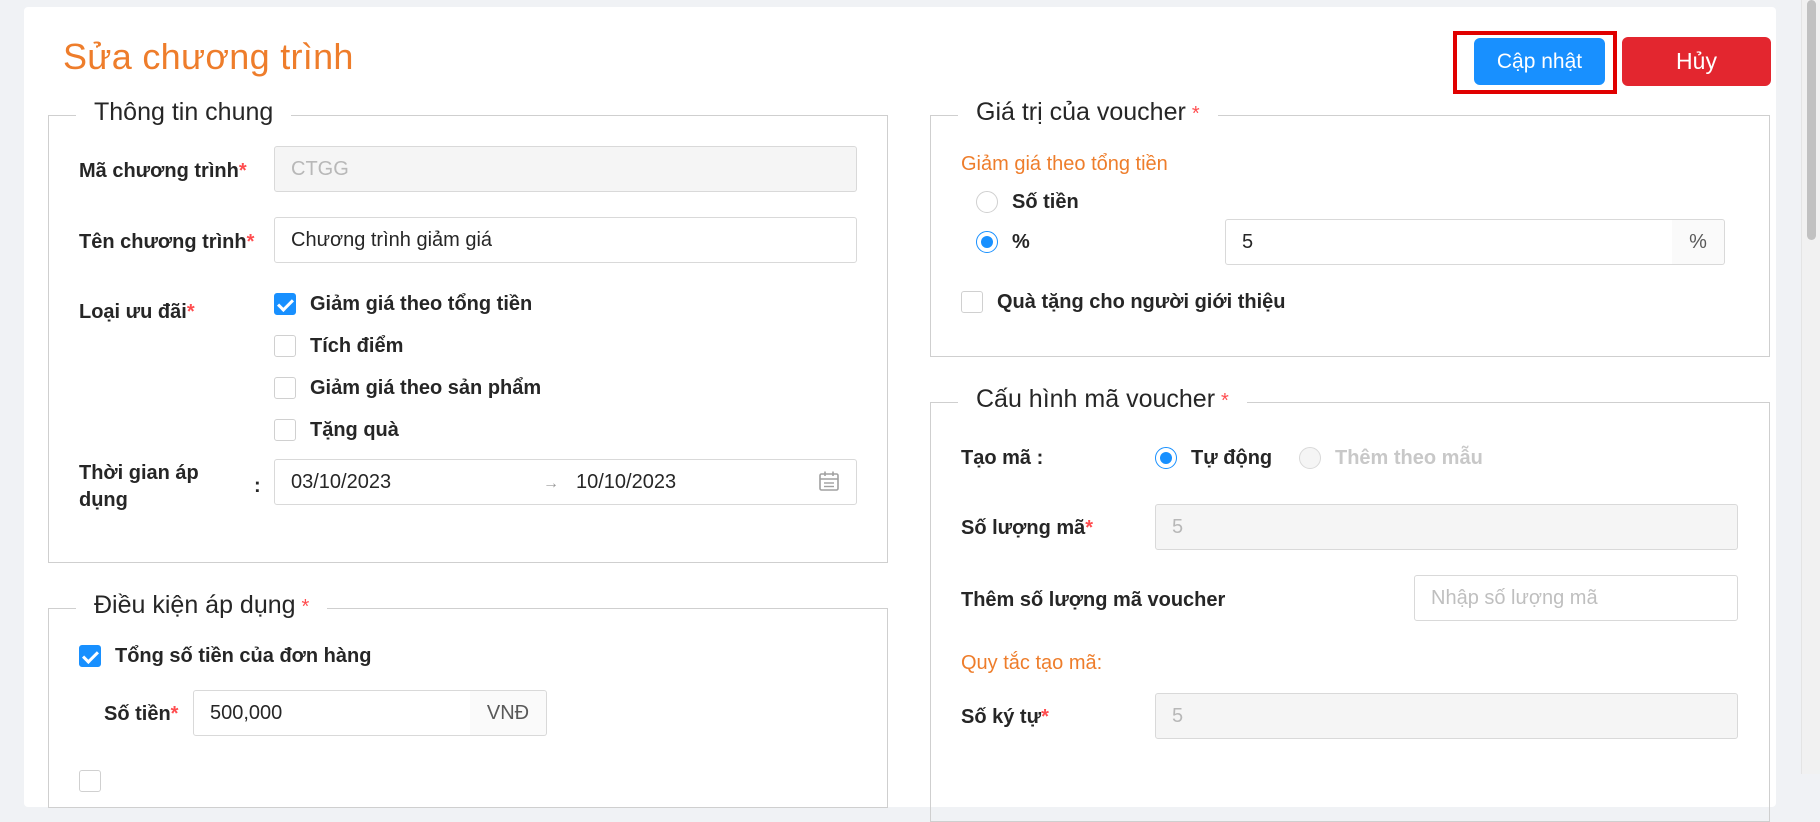 This screenshot has height=822, width=1820. Describe the element at coordinates (163, 171) in the screenshot. I see `program-code-label: Mã chương trình*` at that location.